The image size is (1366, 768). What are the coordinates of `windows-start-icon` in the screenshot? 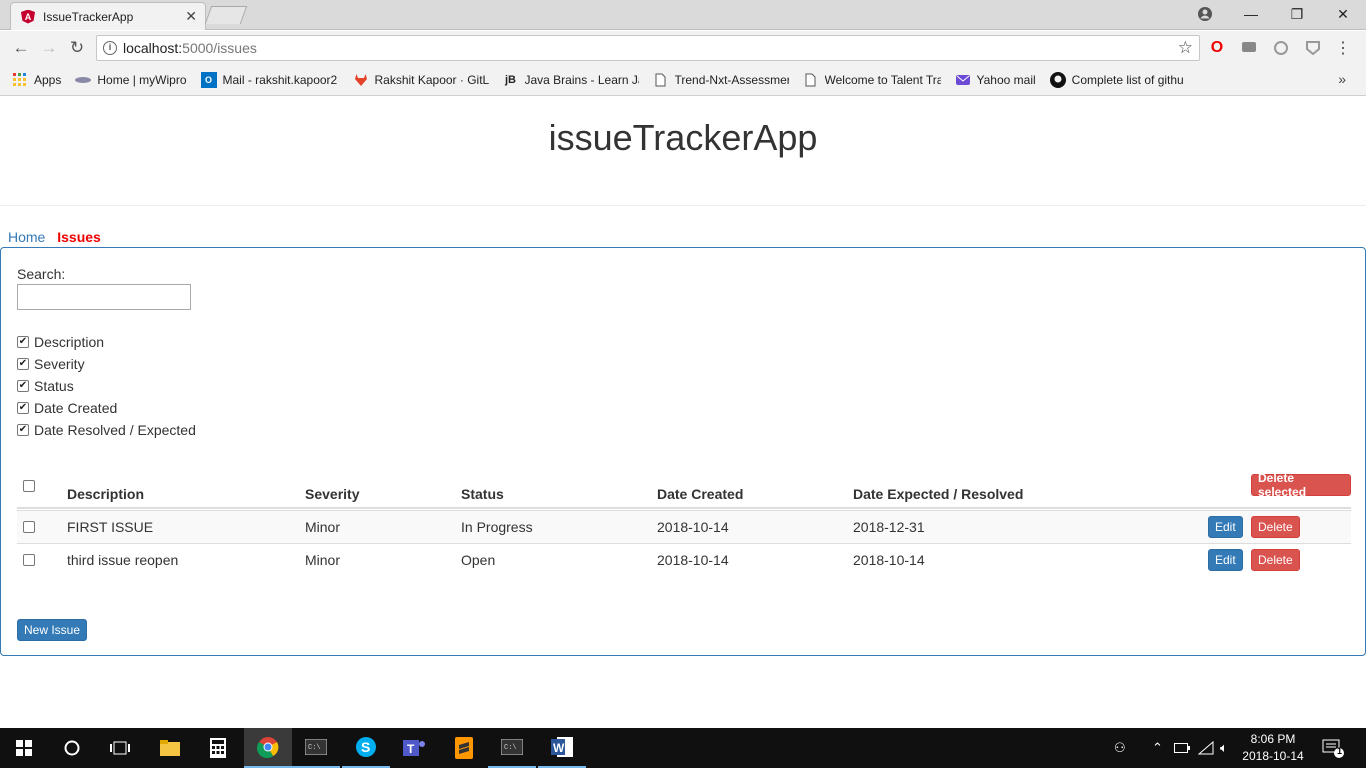 It's located at (24, 748).